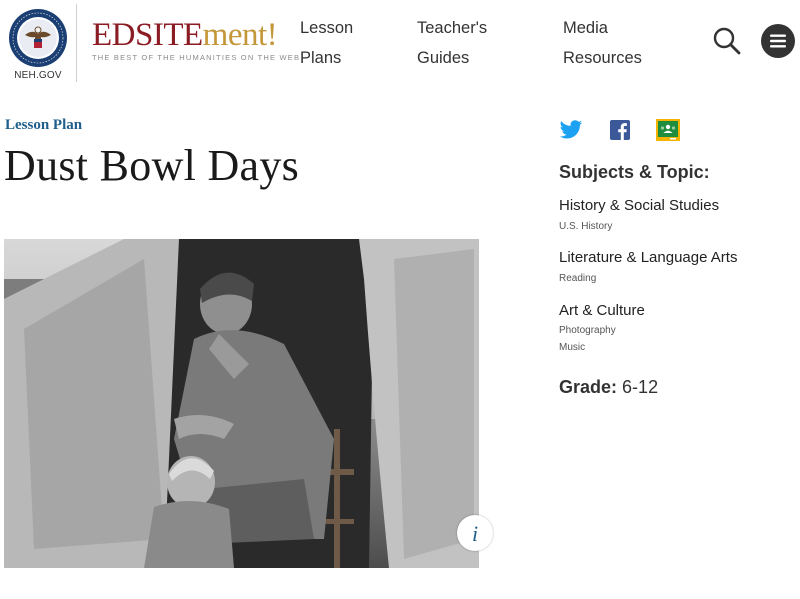  What do you see at coordinates (587, 330) in the screenshot?
I see `topic-photography: Photography` at bounding box center [587, 330].